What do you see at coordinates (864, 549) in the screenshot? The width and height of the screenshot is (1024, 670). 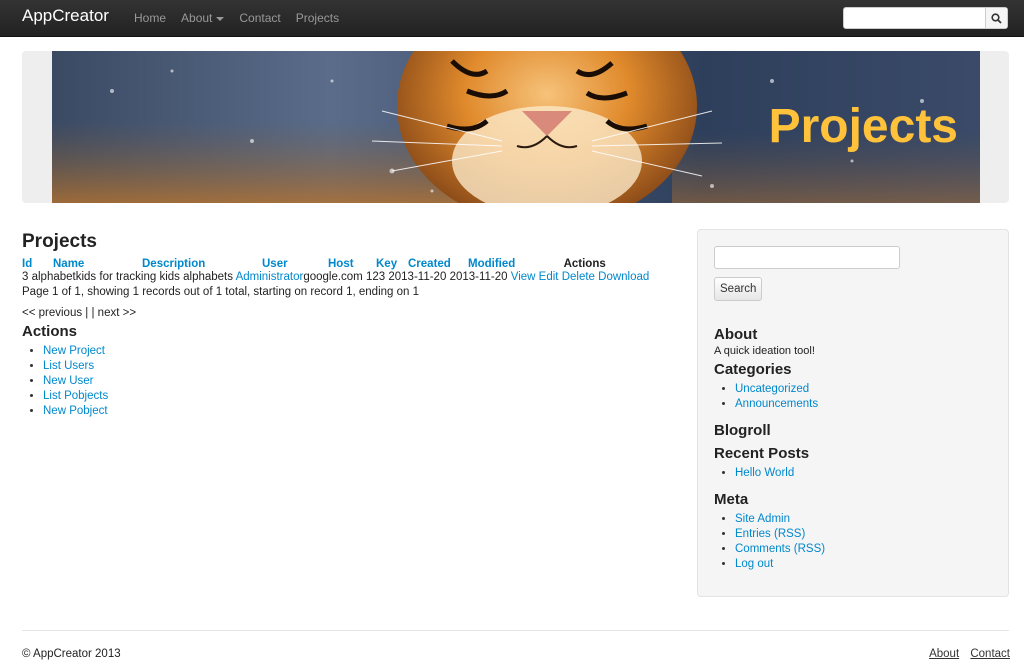 I see `list-item: Comments (RSS)` at bounding box center [864, 549].